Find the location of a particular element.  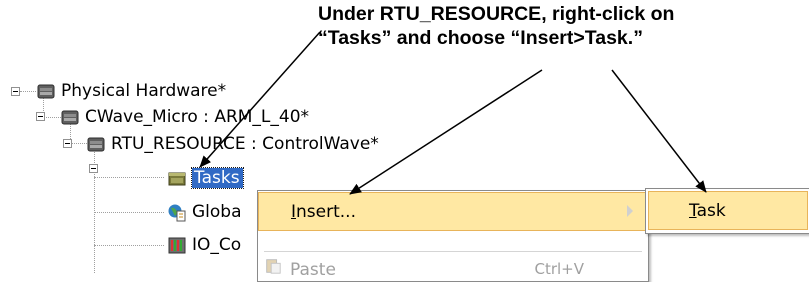

arrow-to-insert is located at coordinates (446, 132).